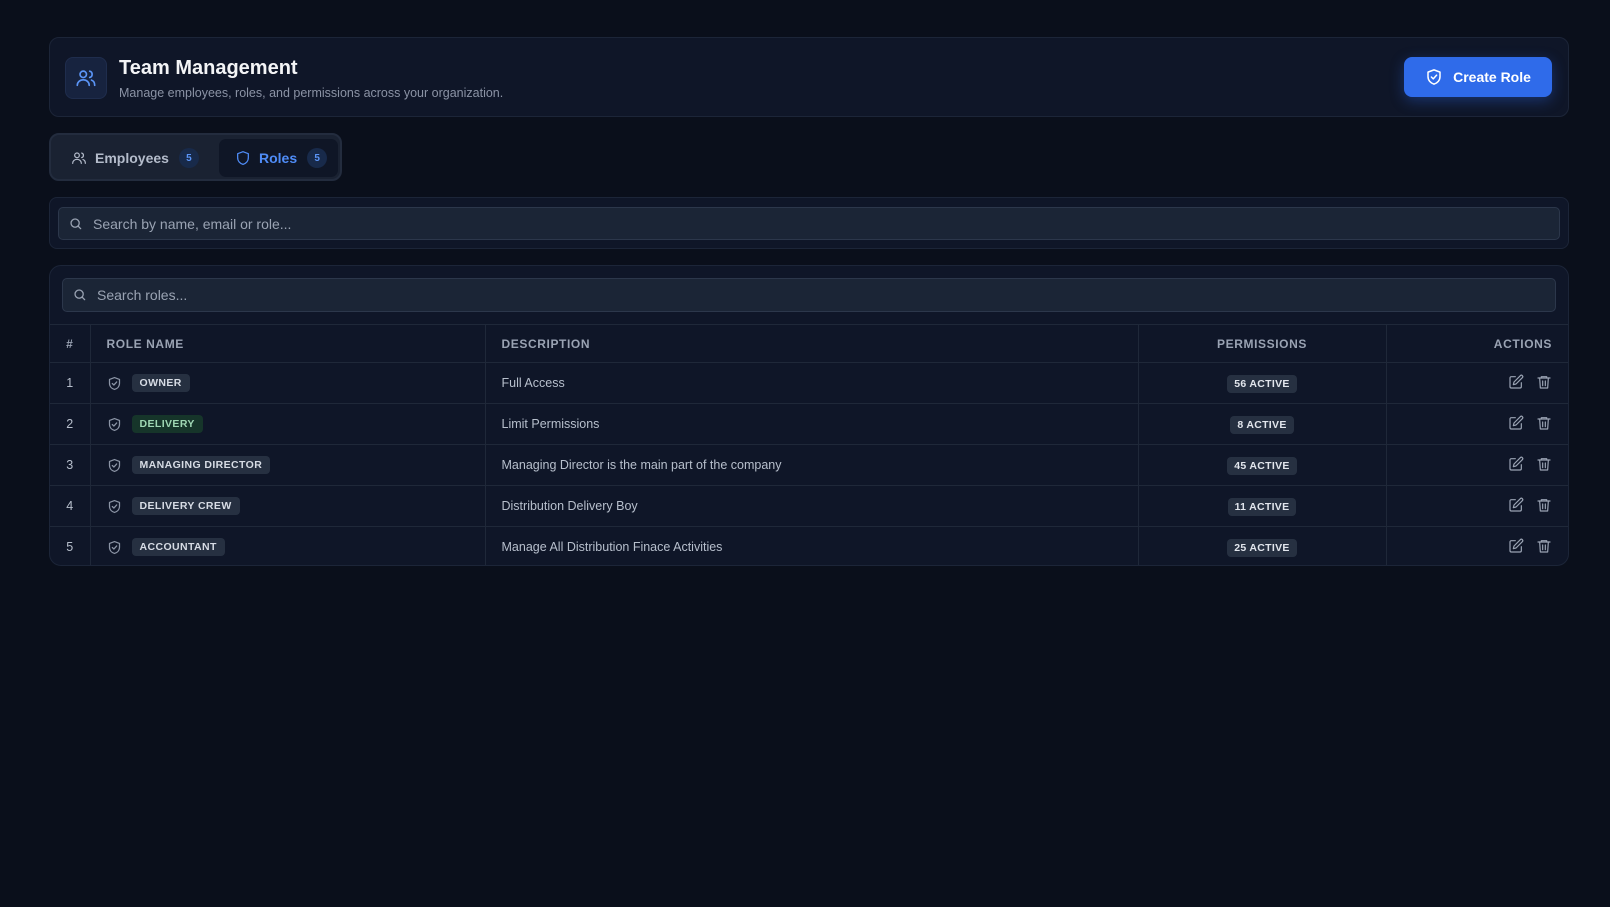  What do you see at coordinates (167, 424) in the screenshot?
I see `role-name-badge: DELIVERY` at bounding box center [167, 424].